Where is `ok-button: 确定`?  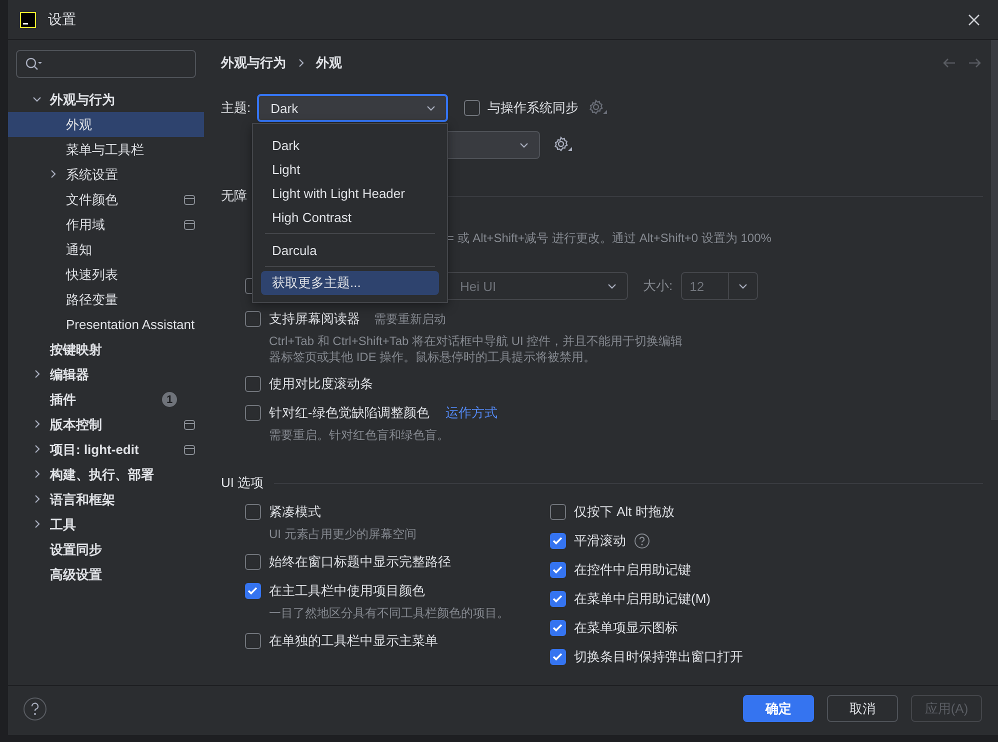 ok-button: 确定 is located at coordinates (778, 708).